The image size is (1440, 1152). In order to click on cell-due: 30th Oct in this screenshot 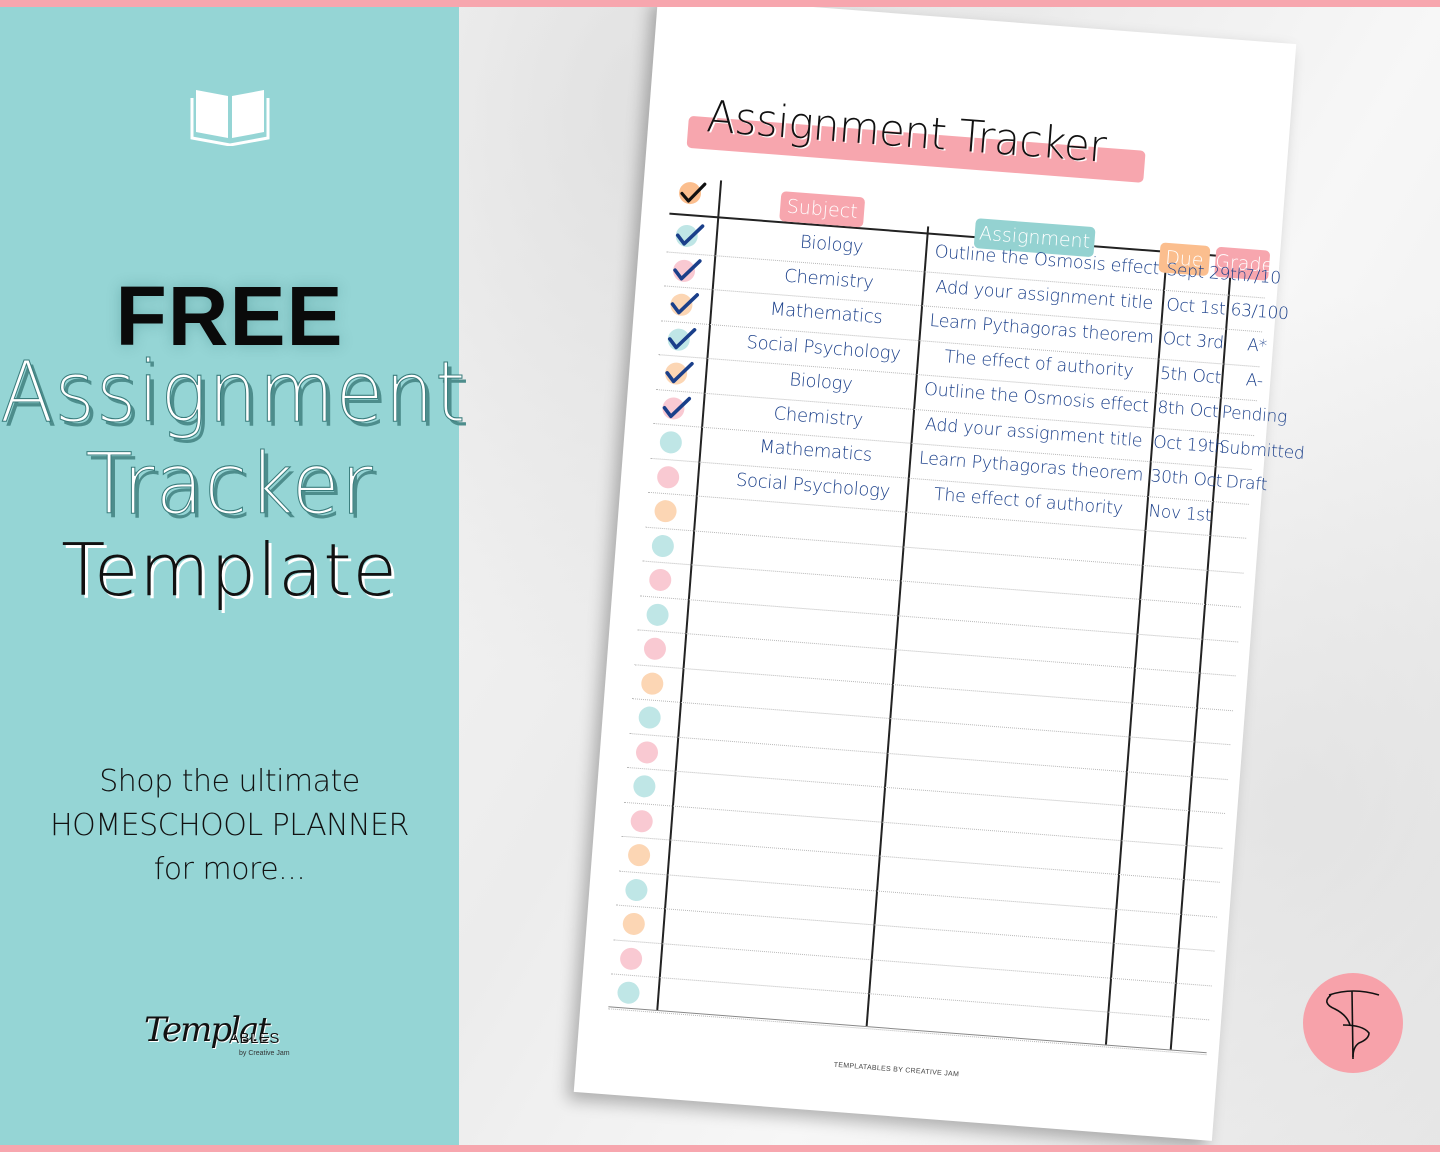, I will do `click(1186, 479)`.